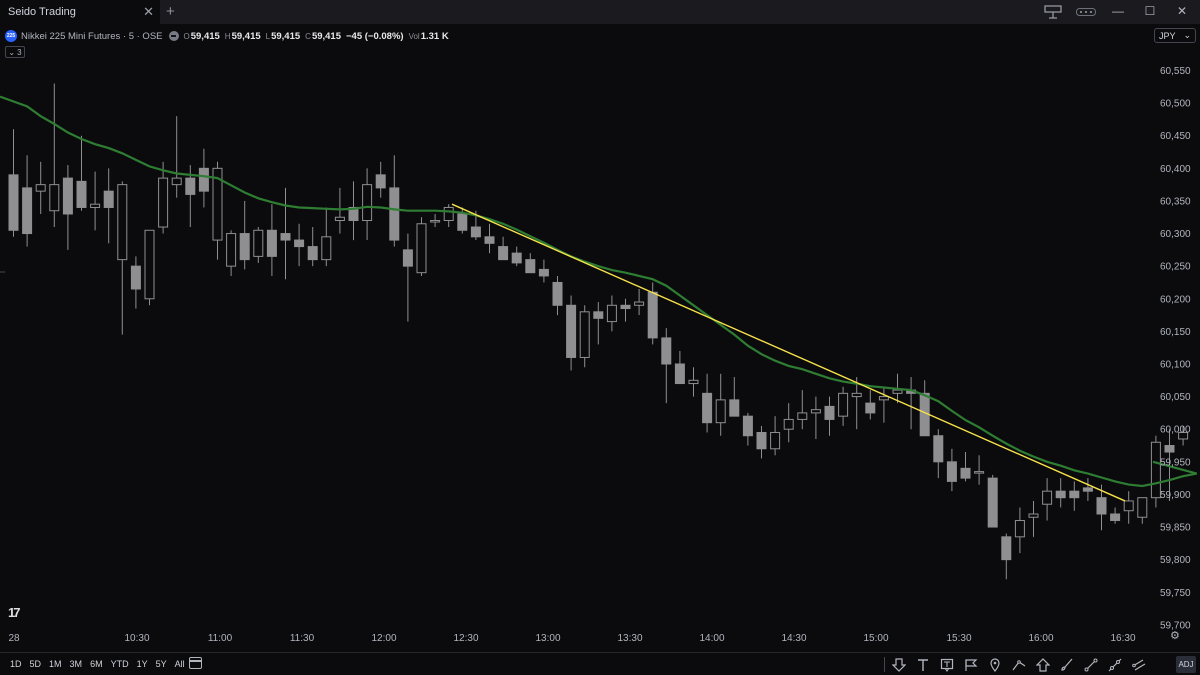 This screenshot has width=1200, height=675. I want to click on flag-icon, so click(971, 665).